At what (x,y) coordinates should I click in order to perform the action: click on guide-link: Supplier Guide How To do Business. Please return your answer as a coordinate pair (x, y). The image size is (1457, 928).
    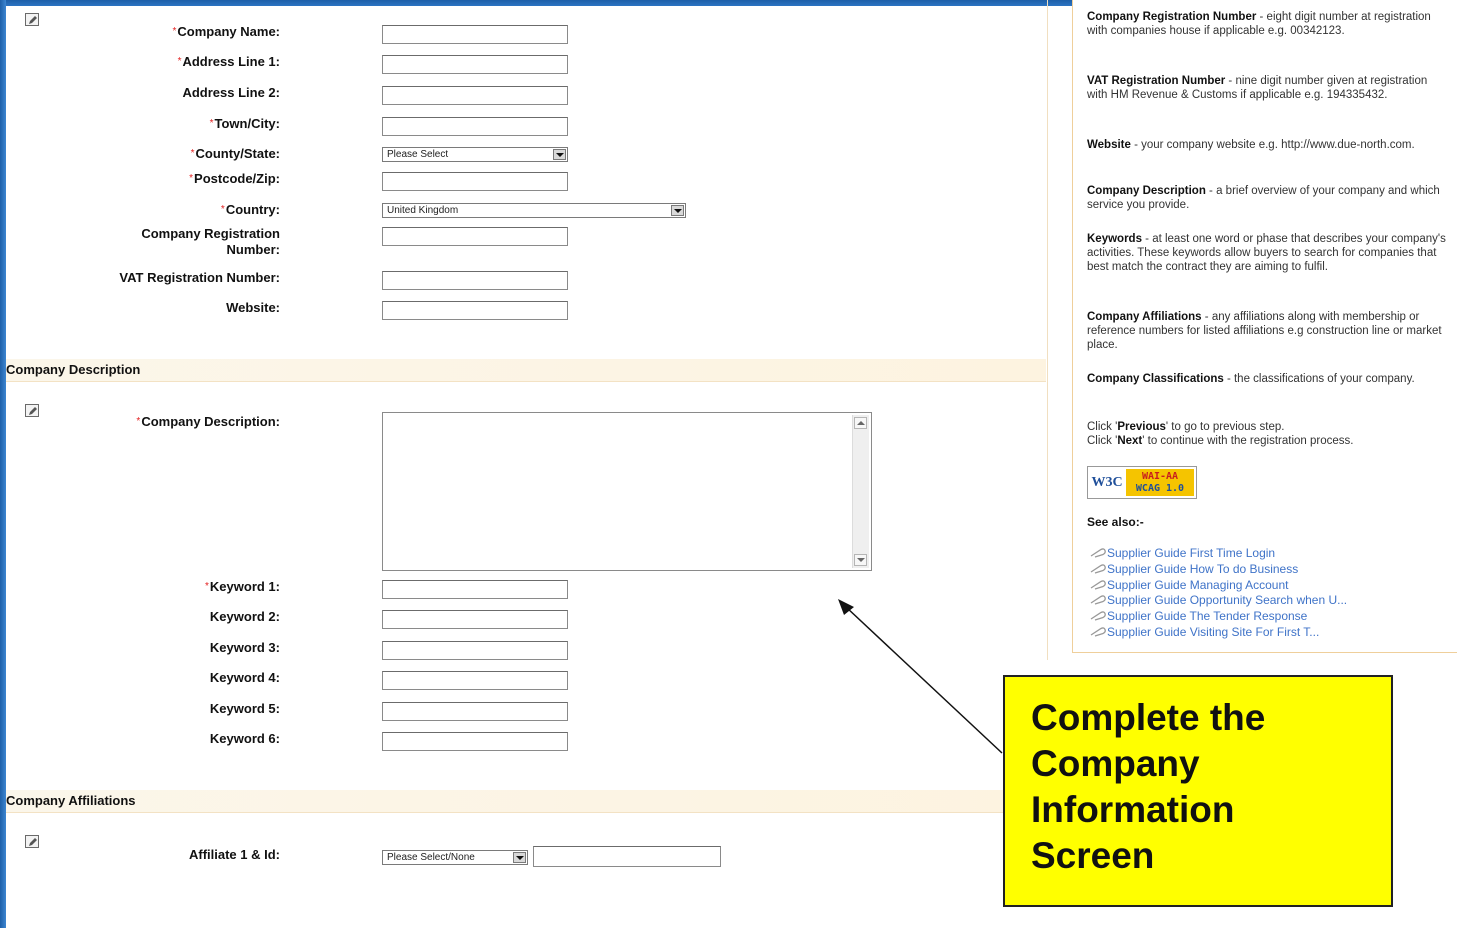
    Looking at the image, I should click on (1218, 570).